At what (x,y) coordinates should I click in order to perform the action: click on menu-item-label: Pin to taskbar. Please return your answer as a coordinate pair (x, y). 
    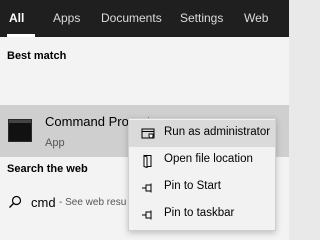
    Looking at the image, I should click on (199, 213).